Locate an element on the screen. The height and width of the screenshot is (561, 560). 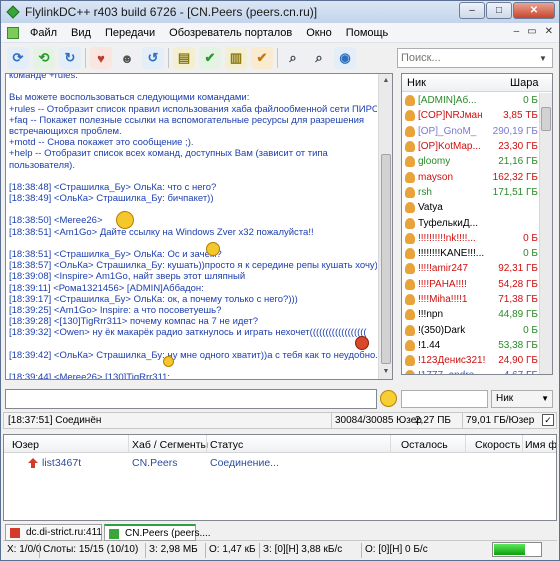
user-share: 92,31 ГБ is located at coordinates (518, 269).